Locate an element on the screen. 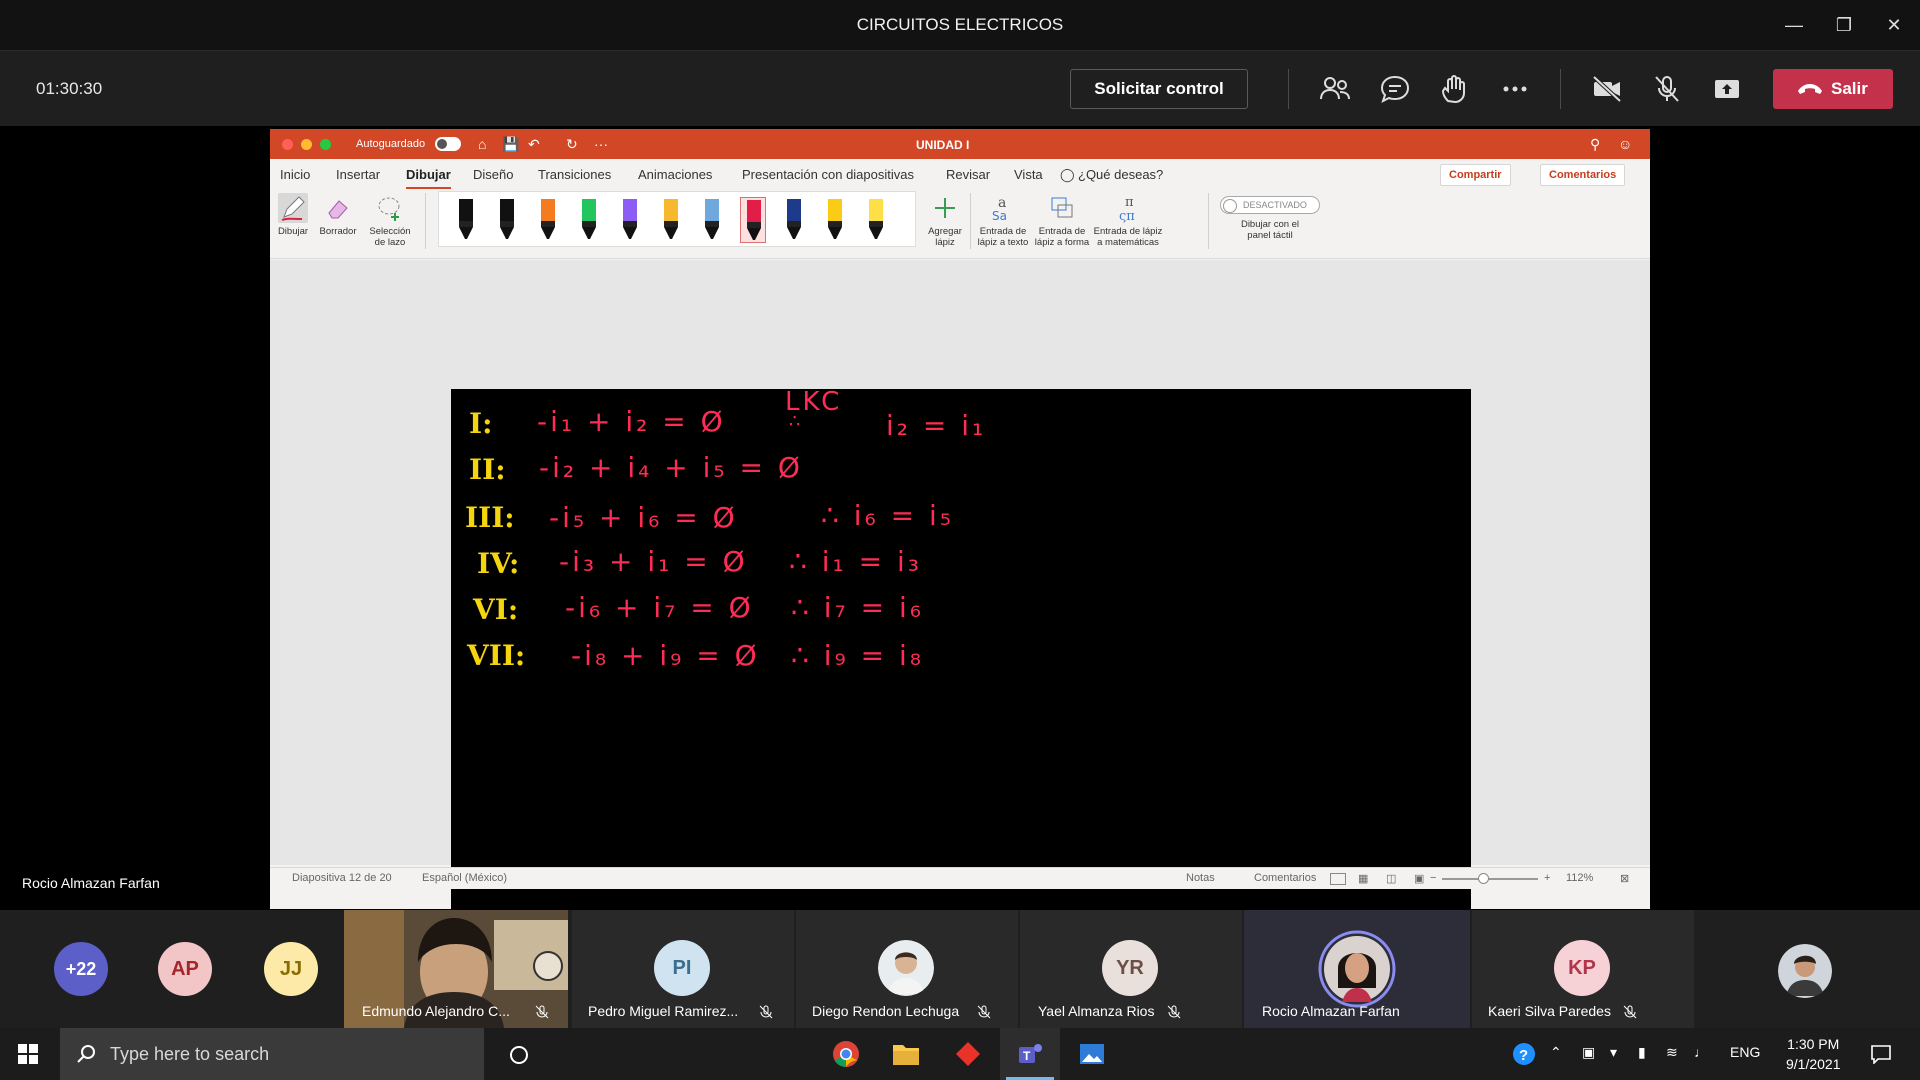 This screenshot has height=1080, width=1920. zoom-in-icon: + is located at coordinates (1547, 878).